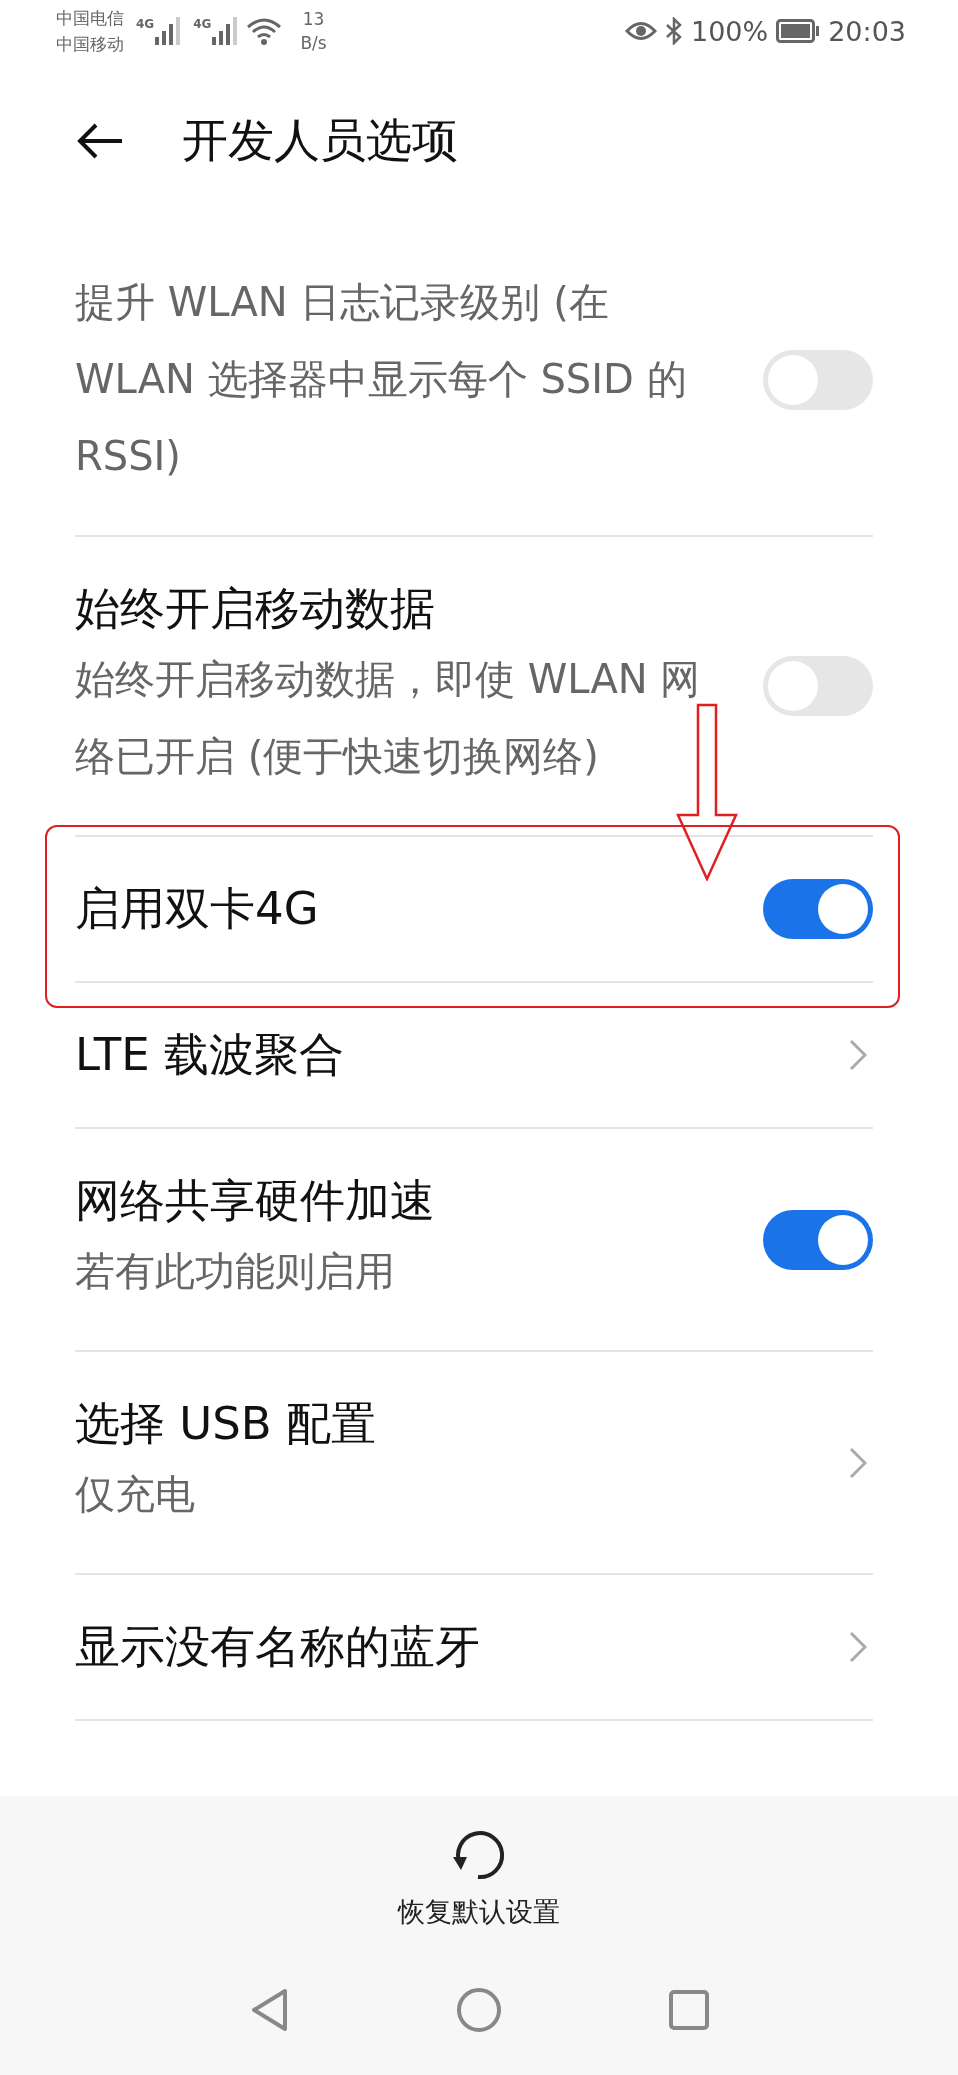 This screenshot has width=958, height=2075. I want to click on setting-title: 始终开启移动数据, so click(255, 609).